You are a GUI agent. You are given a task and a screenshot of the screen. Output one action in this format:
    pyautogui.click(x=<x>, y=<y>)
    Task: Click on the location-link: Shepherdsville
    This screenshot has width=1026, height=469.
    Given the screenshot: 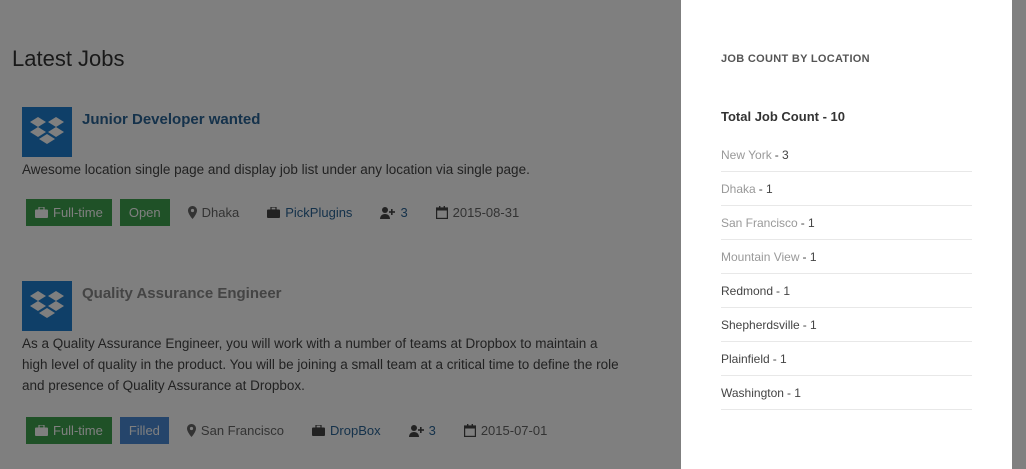 What is the action you would take?
    pyautogui.click(x=760, y=325)
    